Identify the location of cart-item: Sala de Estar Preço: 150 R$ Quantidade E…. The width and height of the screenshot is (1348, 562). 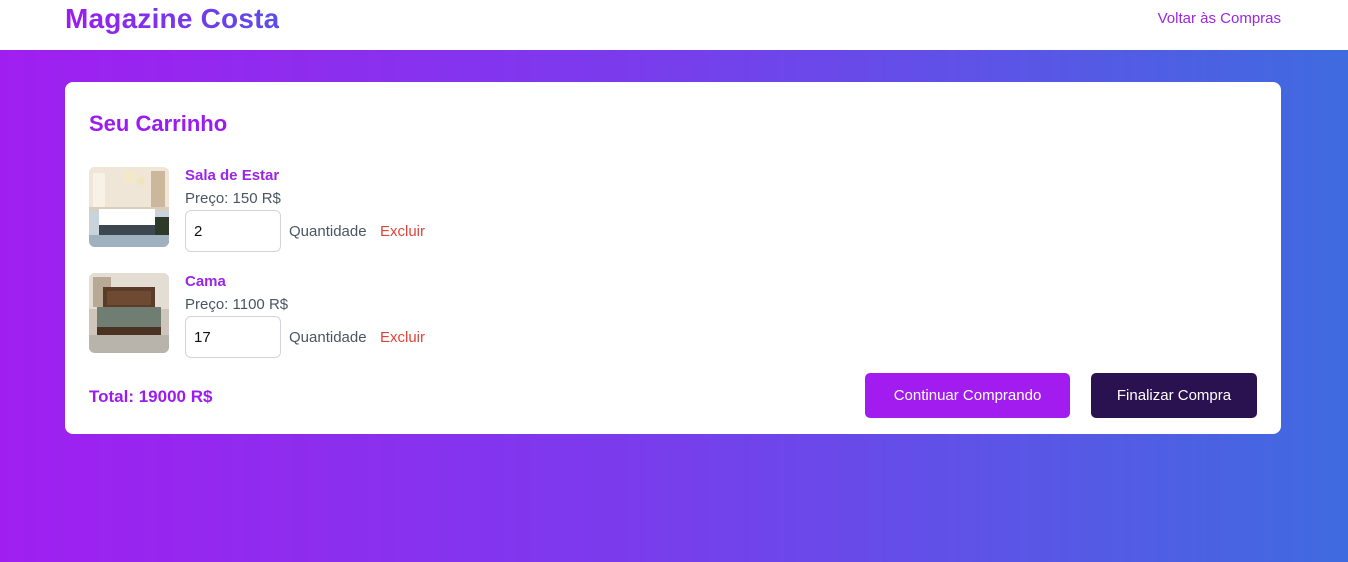
(299, 213).